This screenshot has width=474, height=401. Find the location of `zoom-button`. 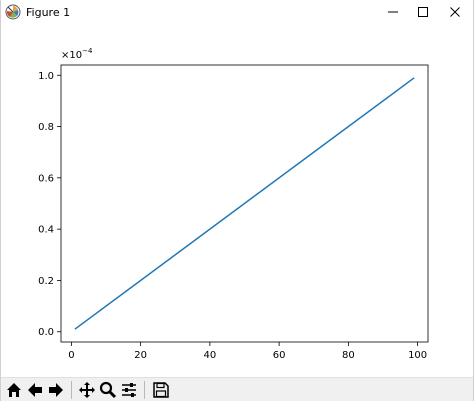

zoom-button is located at coordinates (108, 390).